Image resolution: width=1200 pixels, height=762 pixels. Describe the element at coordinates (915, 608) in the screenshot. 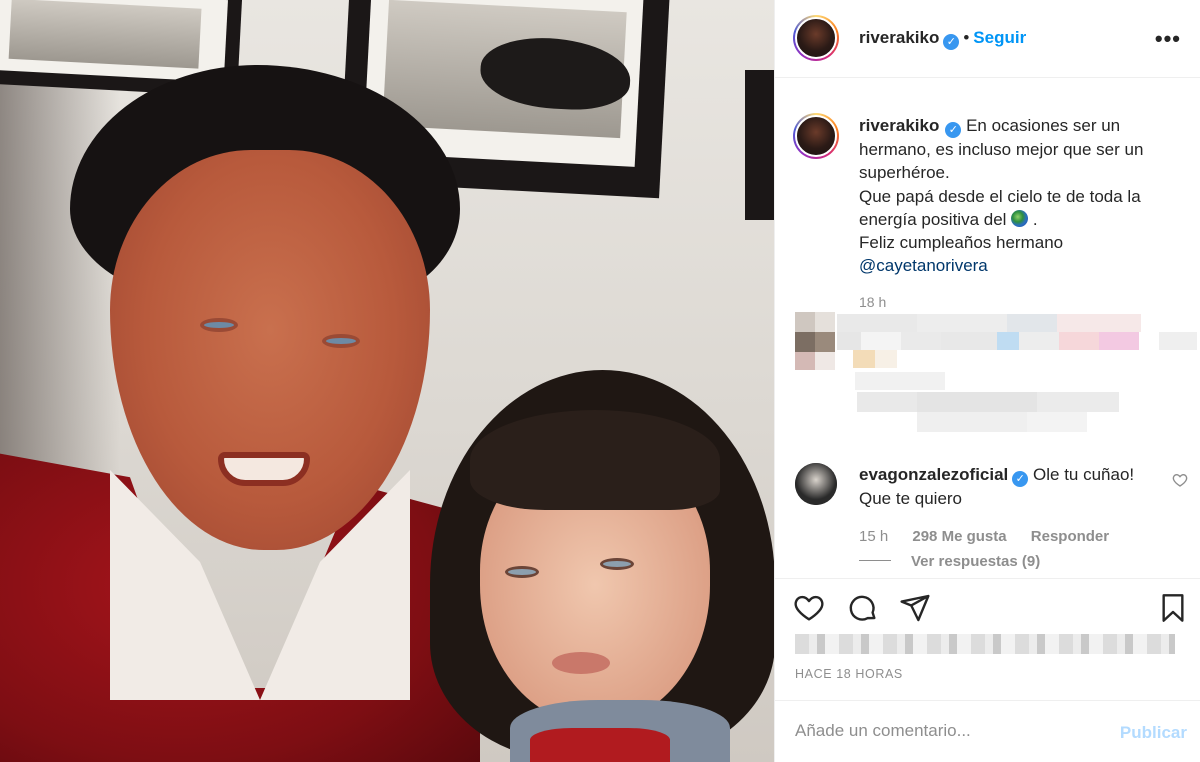

I see `paper-plane-icon` at that location.